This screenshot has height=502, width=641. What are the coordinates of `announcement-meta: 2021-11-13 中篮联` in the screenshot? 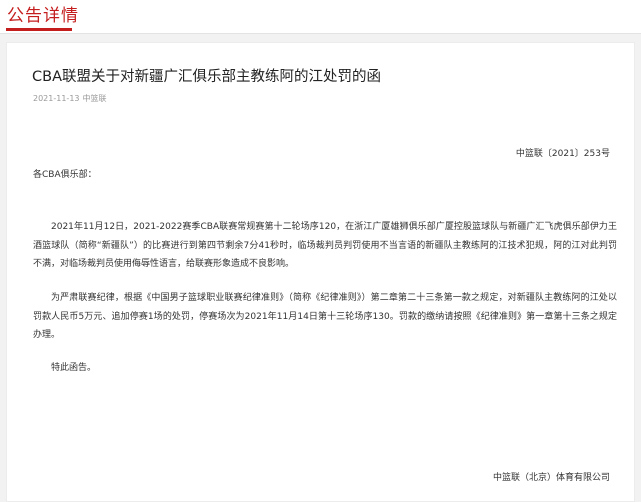 It's located at (70, 99).